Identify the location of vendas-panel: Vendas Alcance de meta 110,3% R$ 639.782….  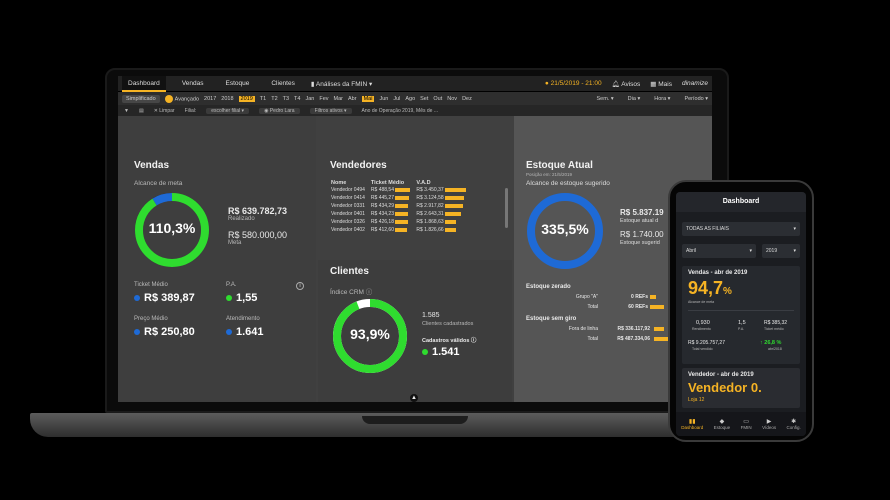
(217, 259).